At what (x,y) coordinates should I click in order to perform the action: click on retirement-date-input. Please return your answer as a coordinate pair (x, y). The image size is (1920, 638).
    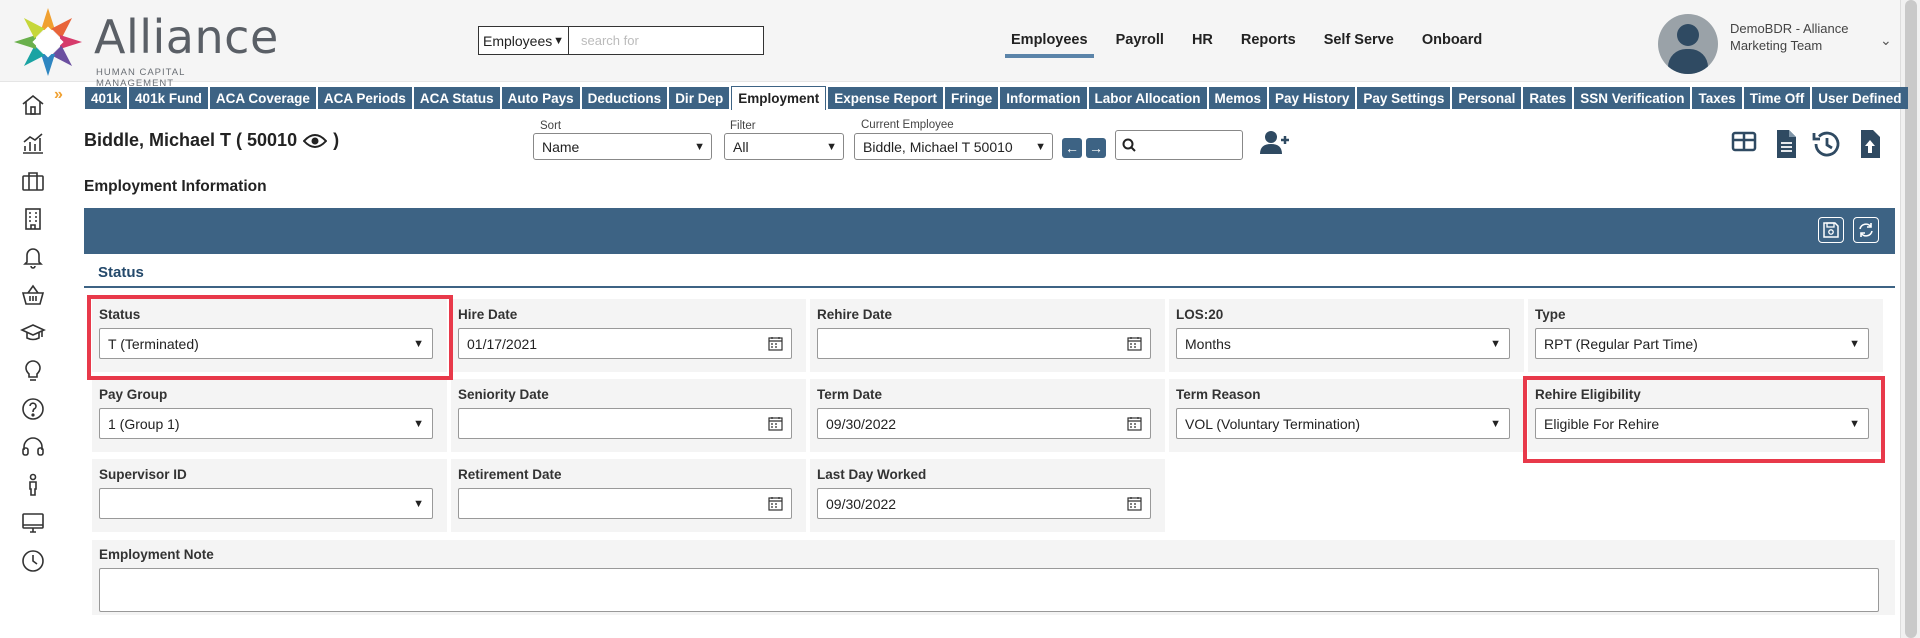
    Looking at the image, I should click on (625, 503).